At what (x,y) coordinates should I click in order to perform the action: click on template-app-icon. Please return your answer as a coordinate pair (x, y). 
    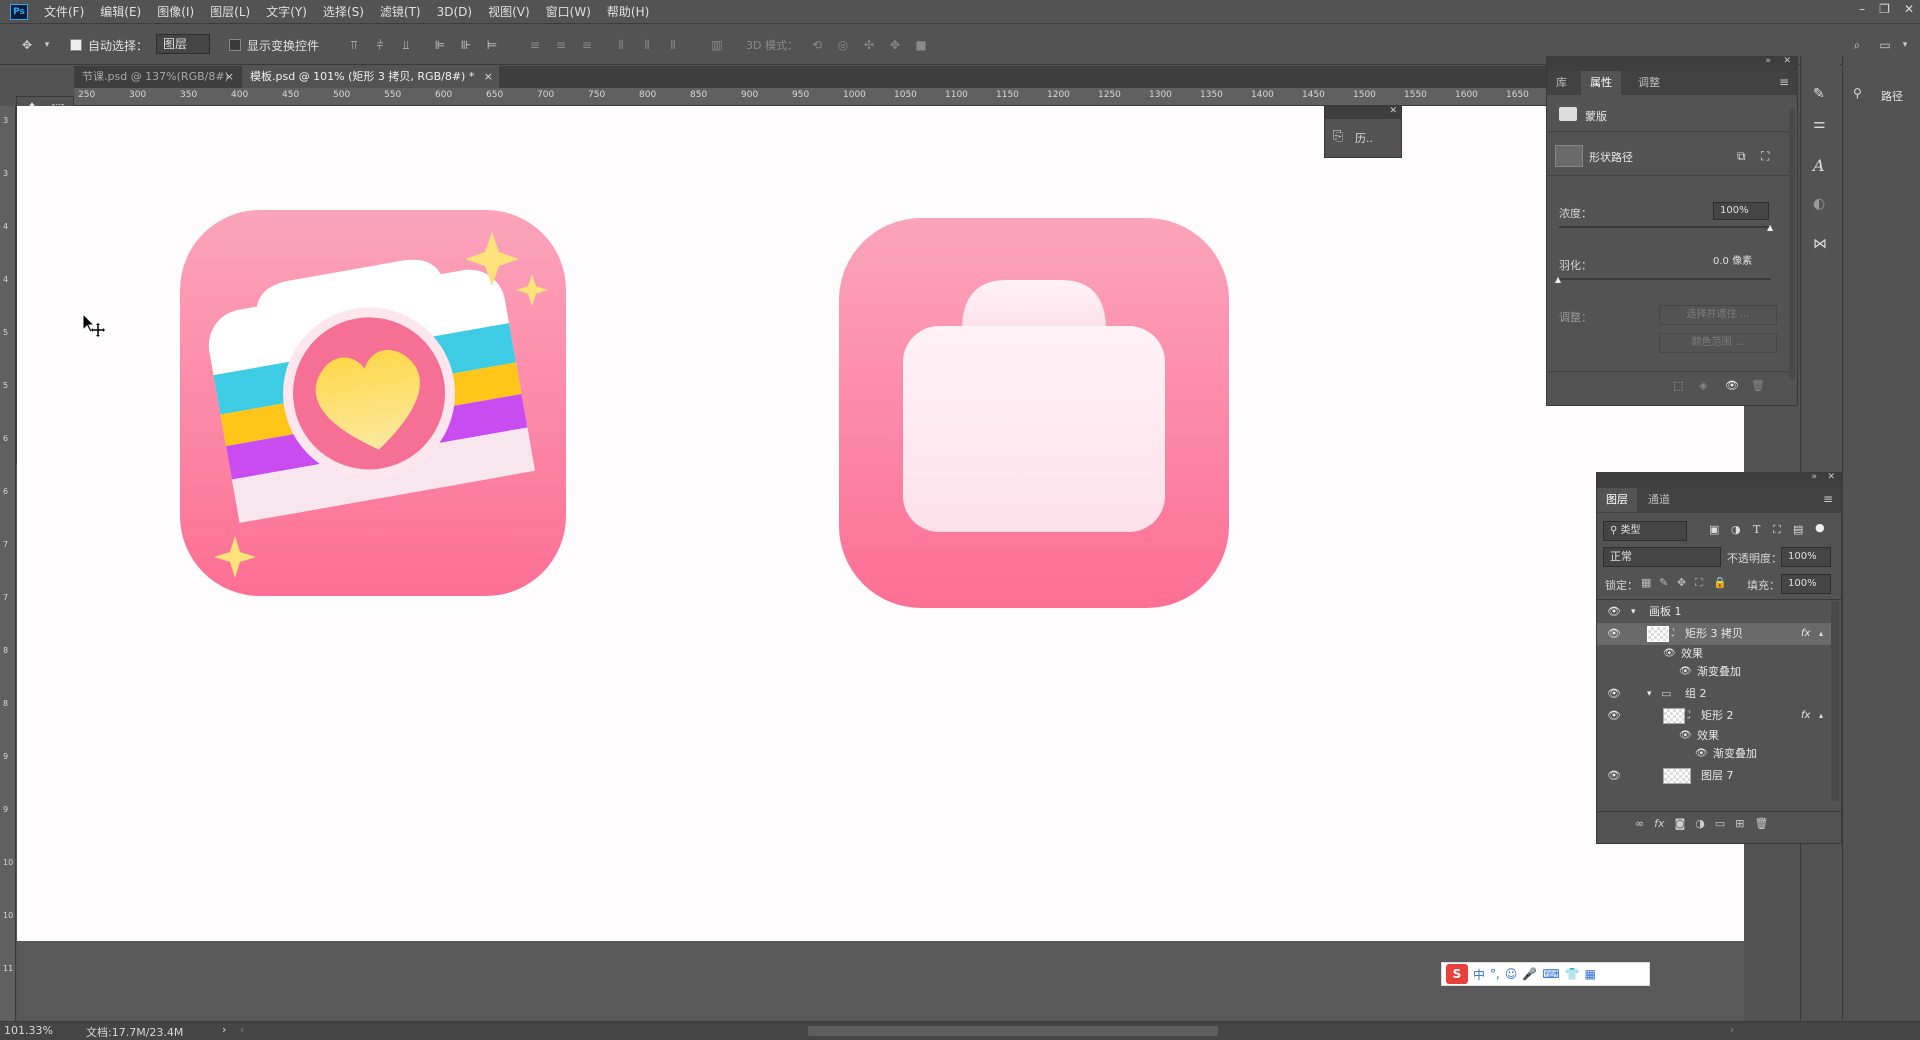
    Looking at the image, I should click on (1034, 413).